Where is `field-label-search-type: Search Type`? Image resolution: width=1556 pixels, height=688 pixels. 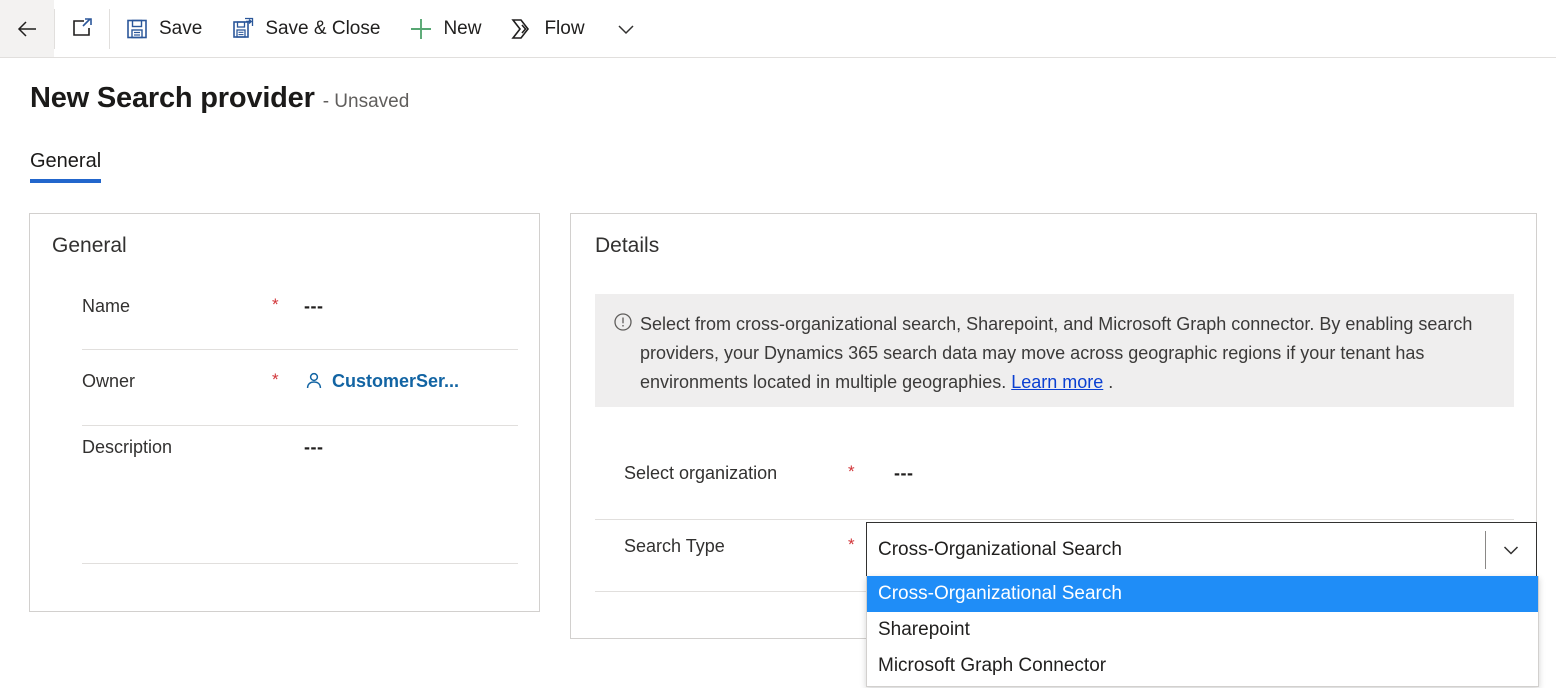
field-label-search-type: Search Type is located at coordinates (674, 546).